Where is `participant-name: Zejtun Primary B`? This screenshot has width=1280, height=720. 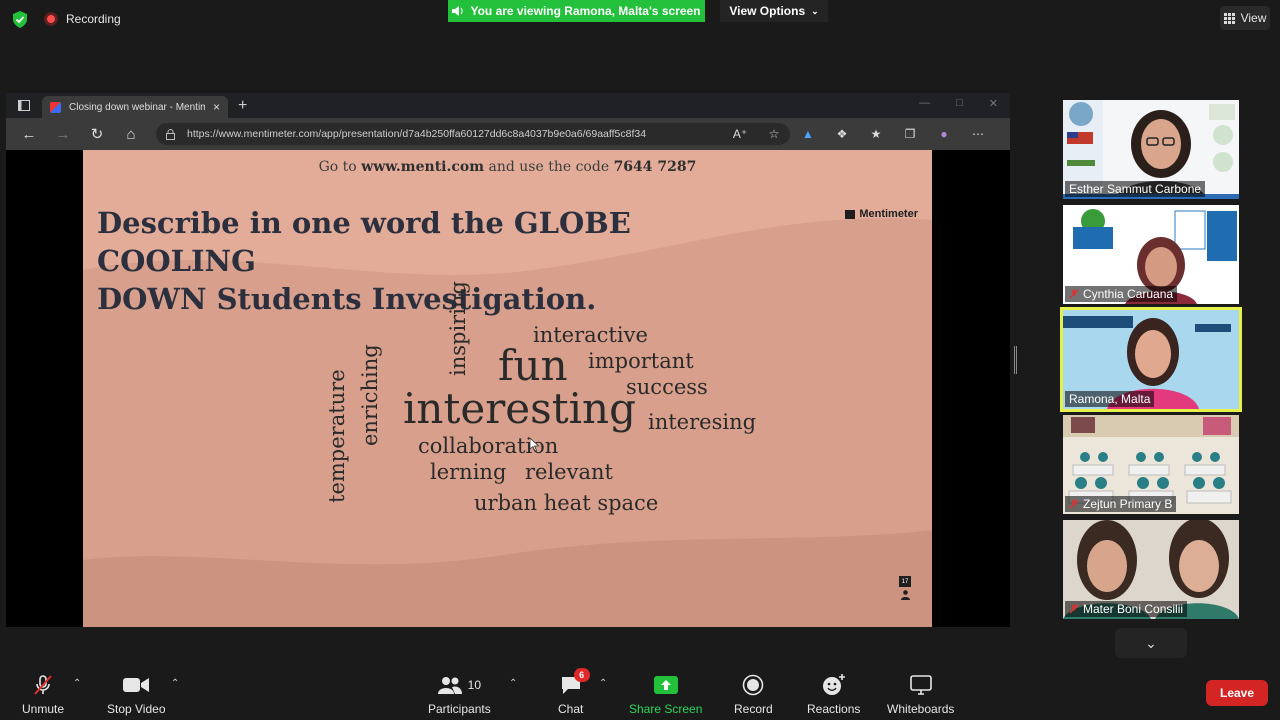
participant-name: Zejtun Primary B is located at coordinates (1128, 504).